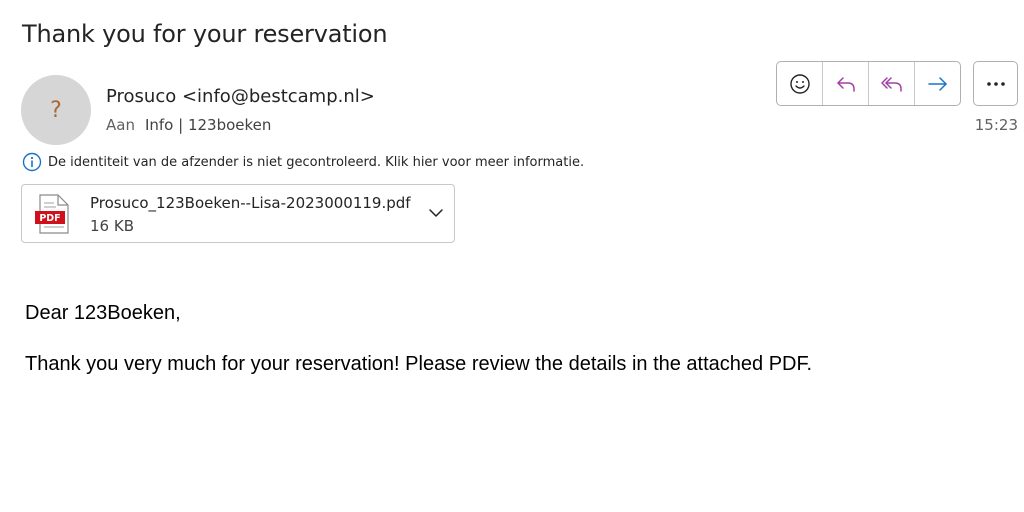 This screenshot has width=1024, height=512. I want to click on recipients-row: Aan Info | 123boeken, so click(188, 125).